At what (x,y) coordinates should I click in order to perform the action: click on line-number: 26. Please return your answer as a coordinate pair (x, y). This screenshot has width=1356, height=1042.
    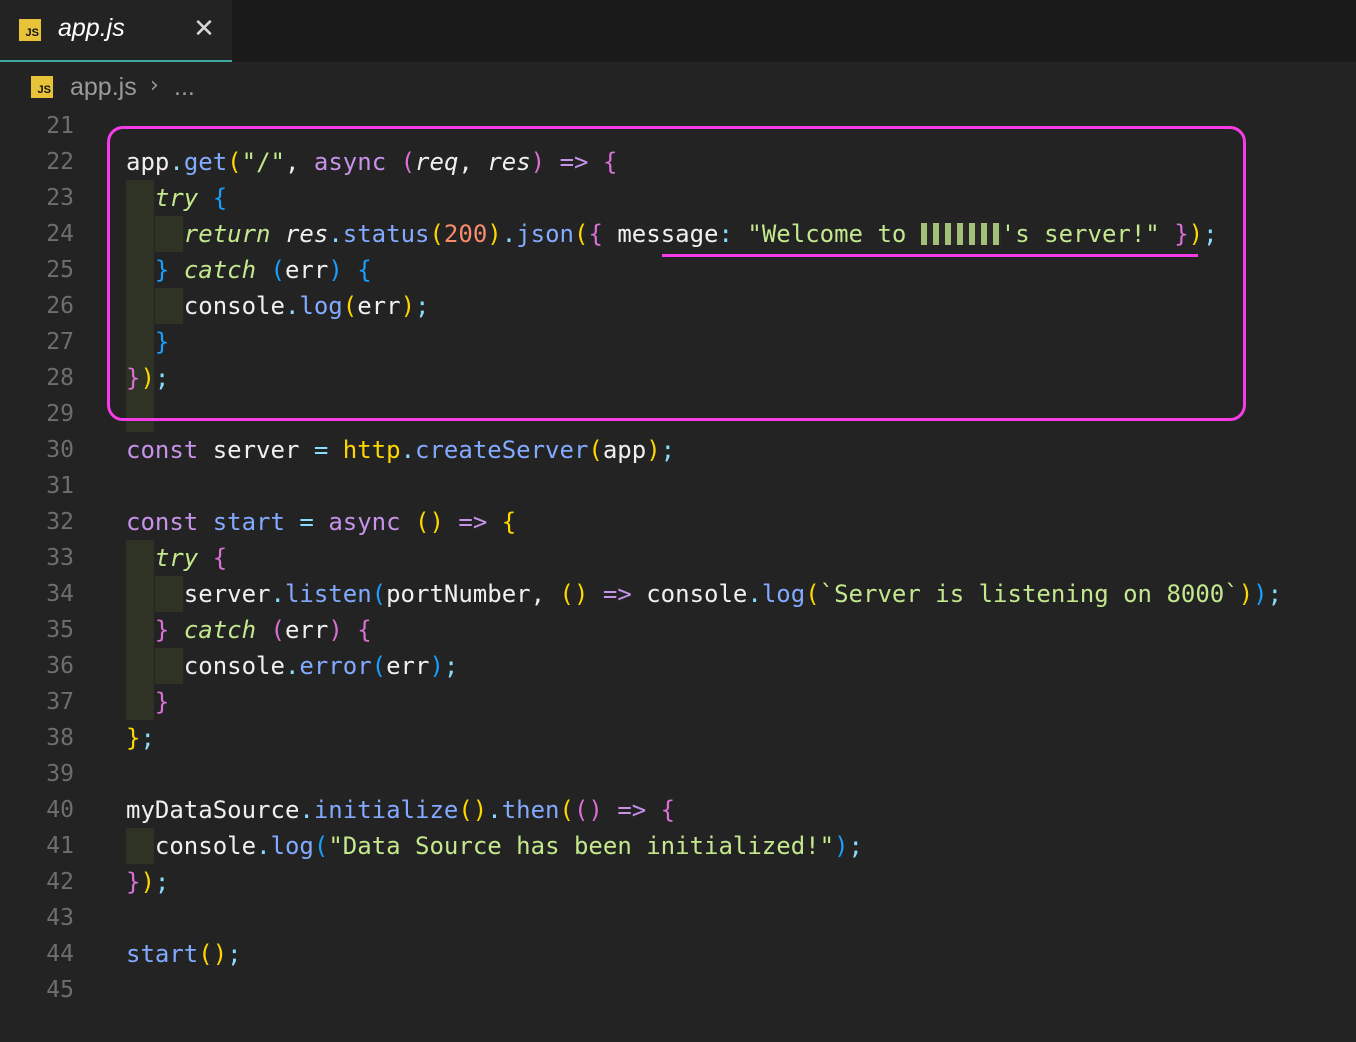
    Looking at the image, I should click on (60, 306).